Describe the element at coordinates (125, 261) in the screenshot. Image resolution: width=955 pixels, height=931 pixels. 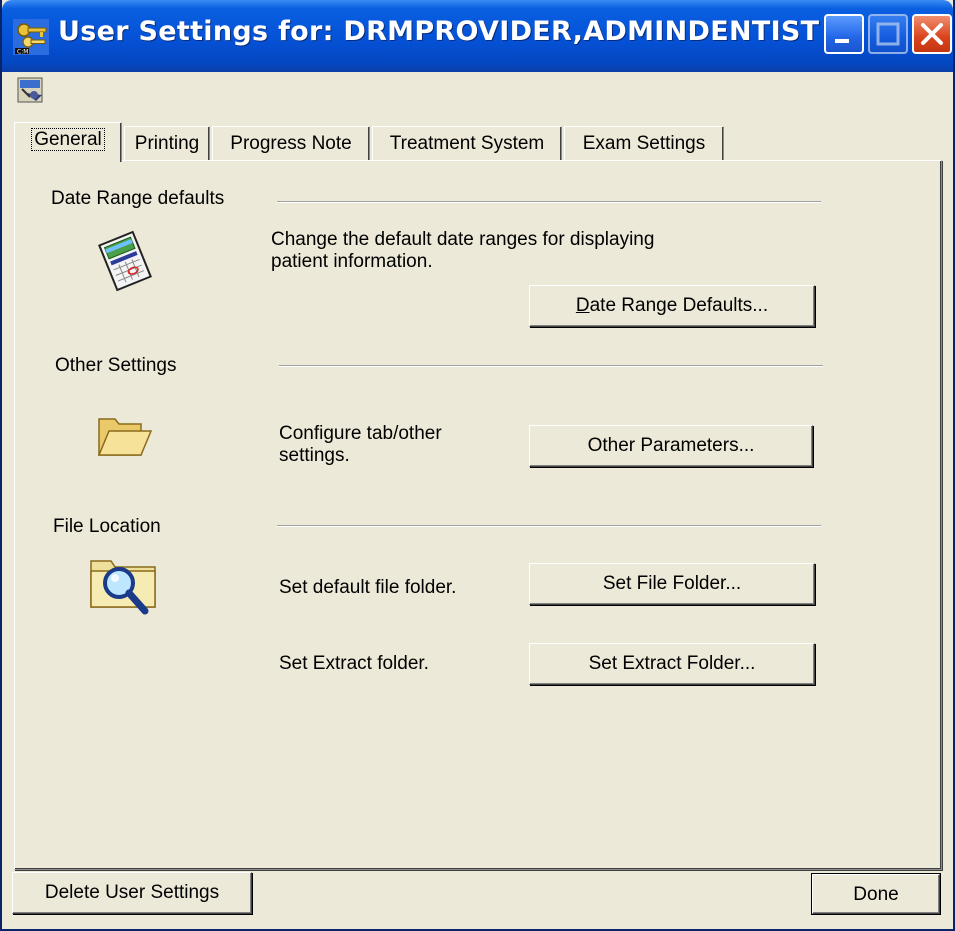
I see `calendar-icon` at that location.